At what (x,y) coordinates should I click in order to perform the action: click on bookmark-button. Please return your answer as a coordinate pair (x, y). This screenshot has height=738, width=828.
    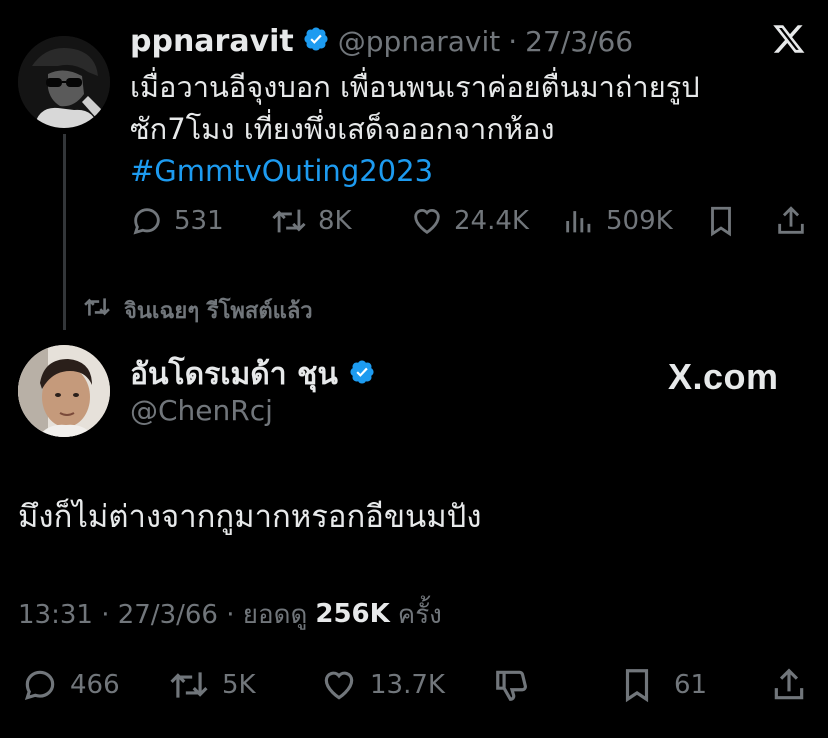
    Looking at the image, I should click on (721, 223).